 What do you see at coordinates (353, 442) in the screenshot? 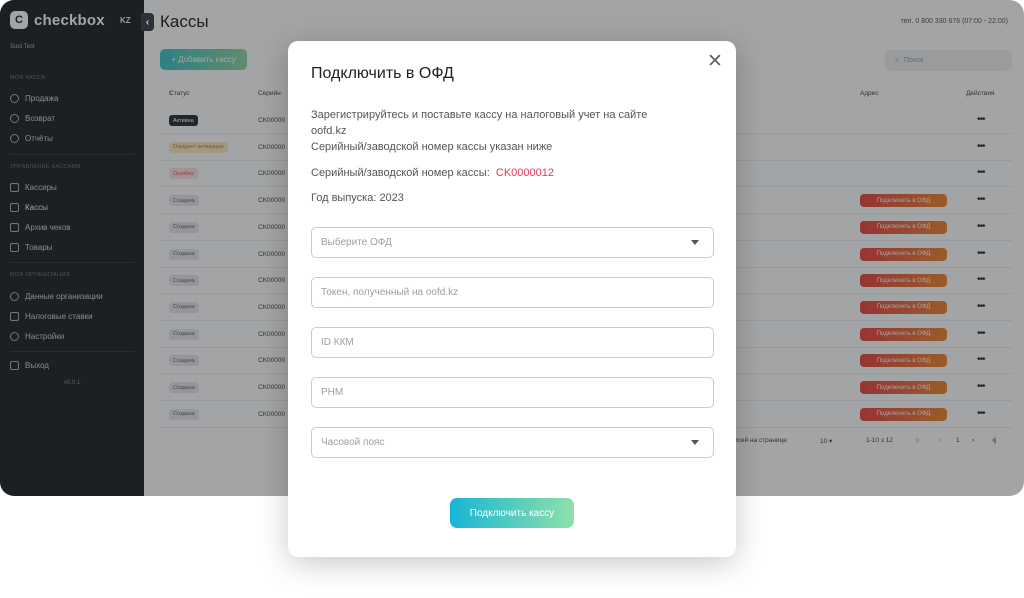
I see `timezone-placeholder: Часовой пояс` at bounding box center [353, 442].